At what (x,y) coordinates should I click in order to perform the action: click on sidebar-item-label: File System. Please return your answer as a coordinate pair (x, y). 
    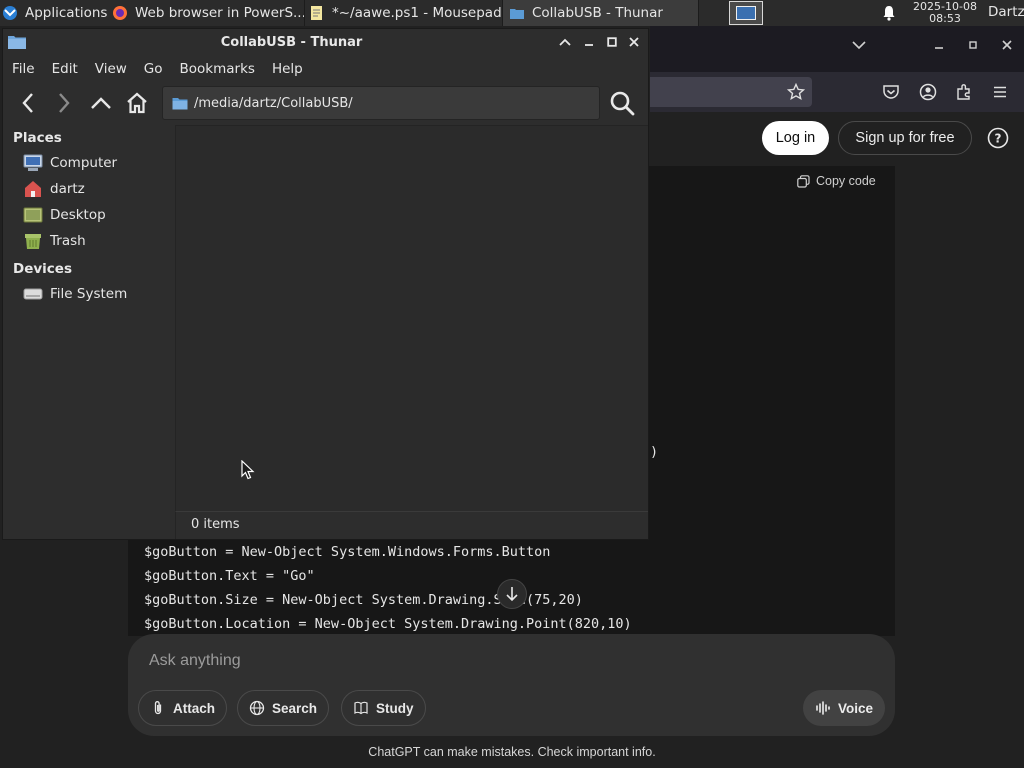
    Looking at the image, I should click on (89, 294).